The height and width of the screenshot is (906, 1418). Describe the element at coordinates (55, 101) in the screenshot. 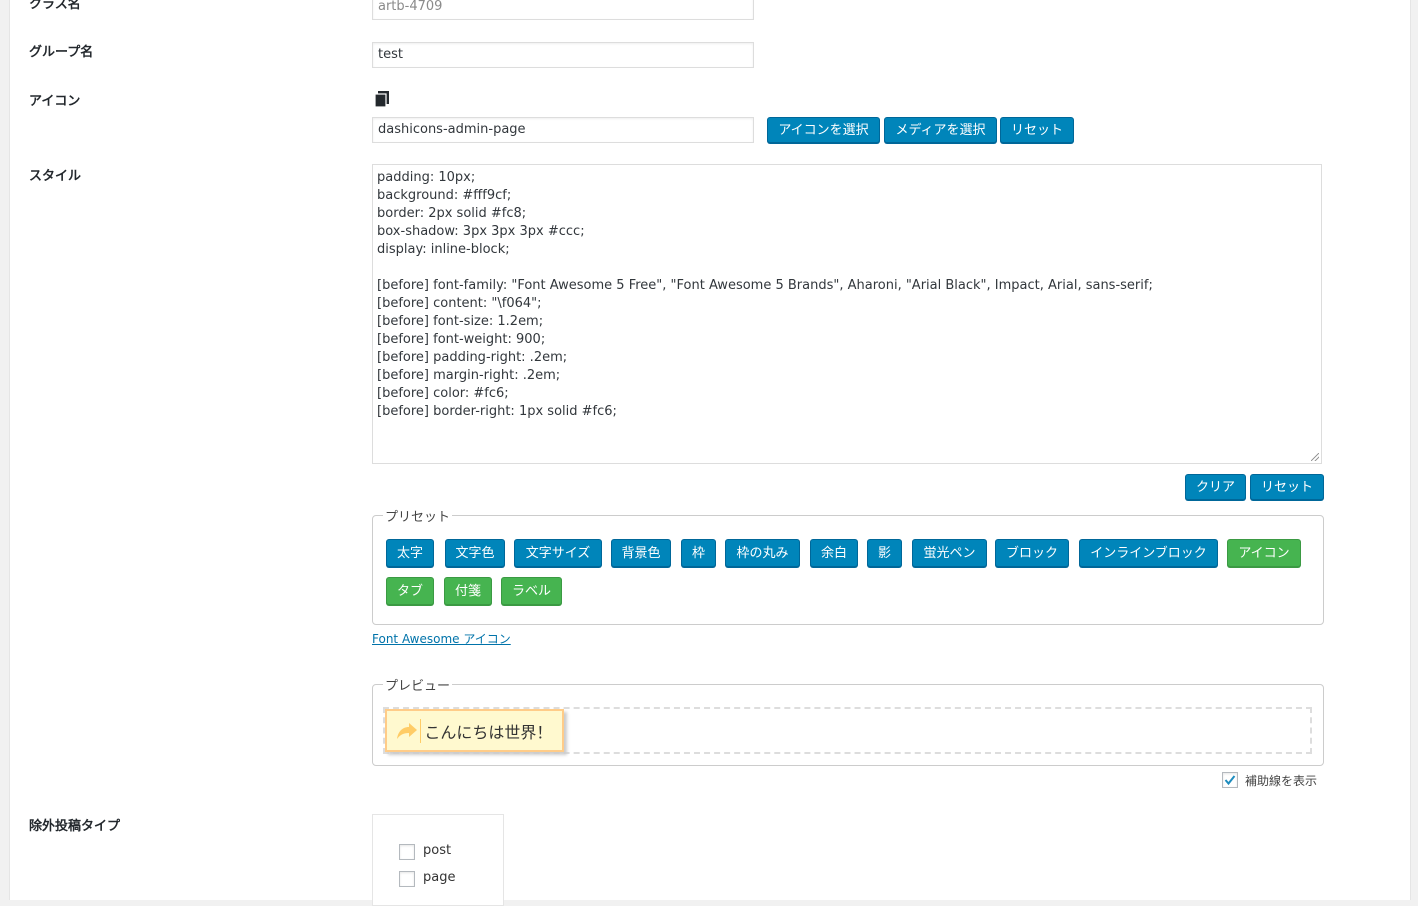

I see `icon-label: アイコン` at that location.